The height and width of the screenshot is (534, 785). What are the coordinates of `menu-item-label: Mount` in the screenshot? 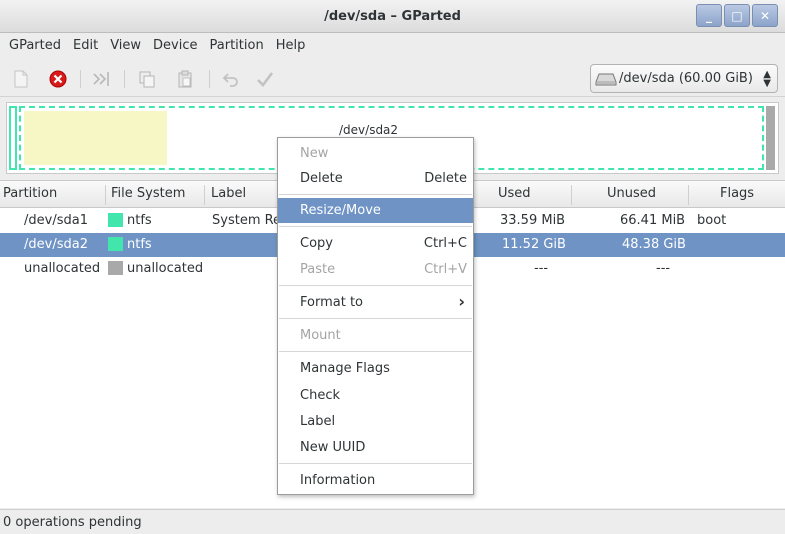 It's located at (320, 335).